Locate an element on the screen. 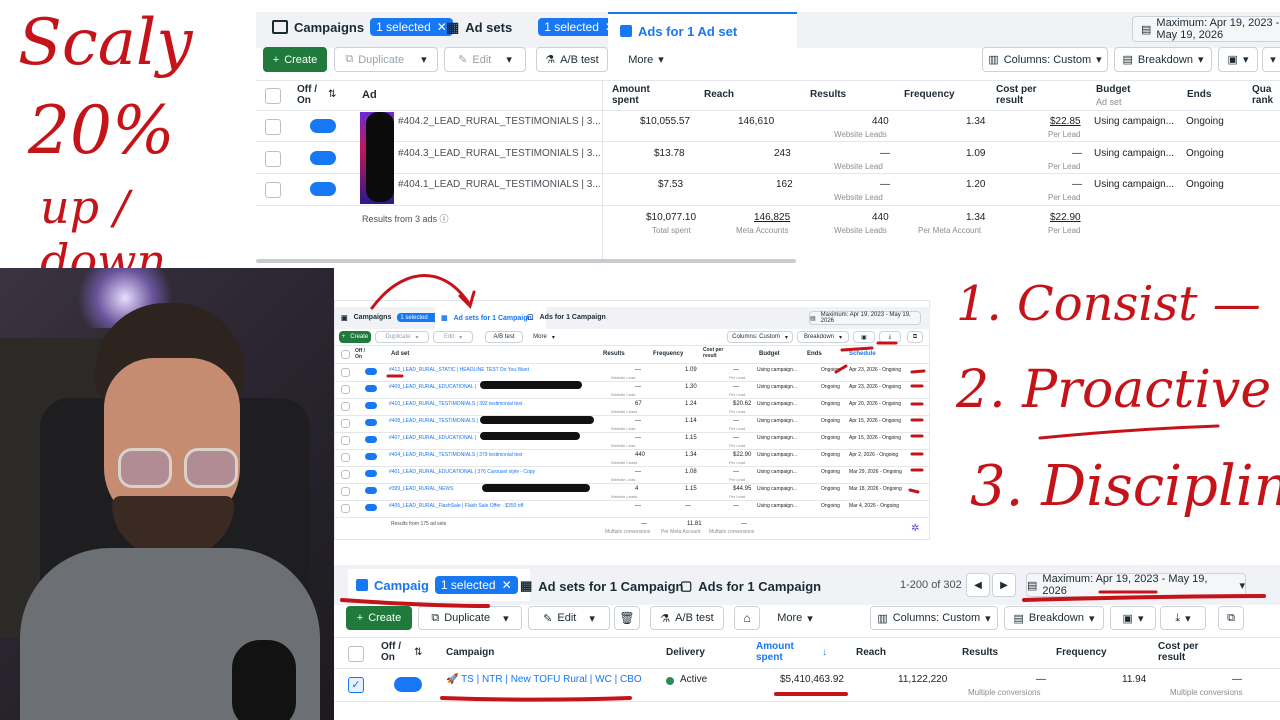 This screenshot has height=720, width=1280. underline-schedule is located at coordinates (857, 349).